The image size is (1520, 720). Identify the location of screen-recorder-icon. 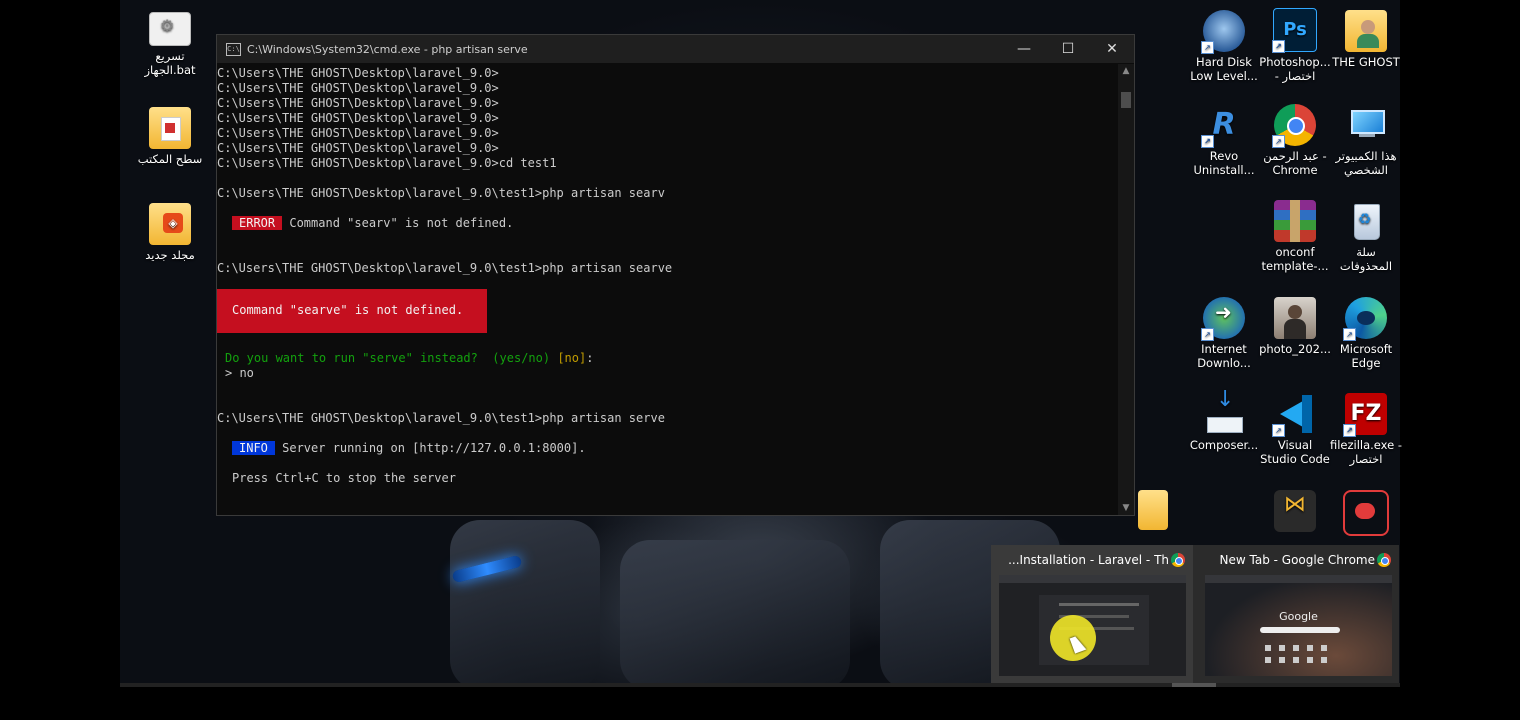
(1366, 513).